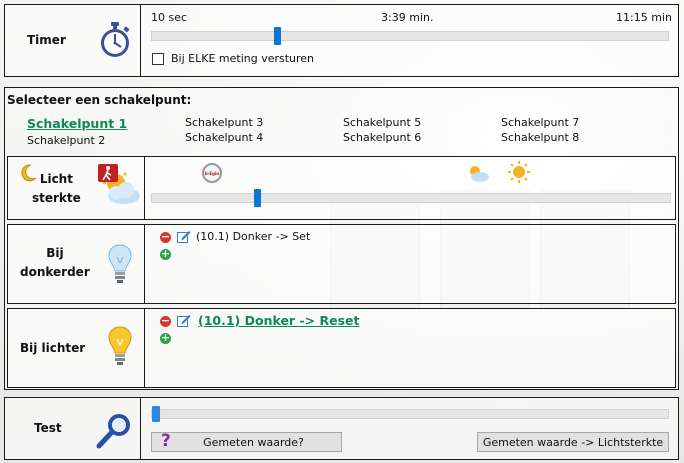  Describe the element at coordinates (55, 253) in the screenshot. I see `donkerder-label-line1: Bij` at that location.